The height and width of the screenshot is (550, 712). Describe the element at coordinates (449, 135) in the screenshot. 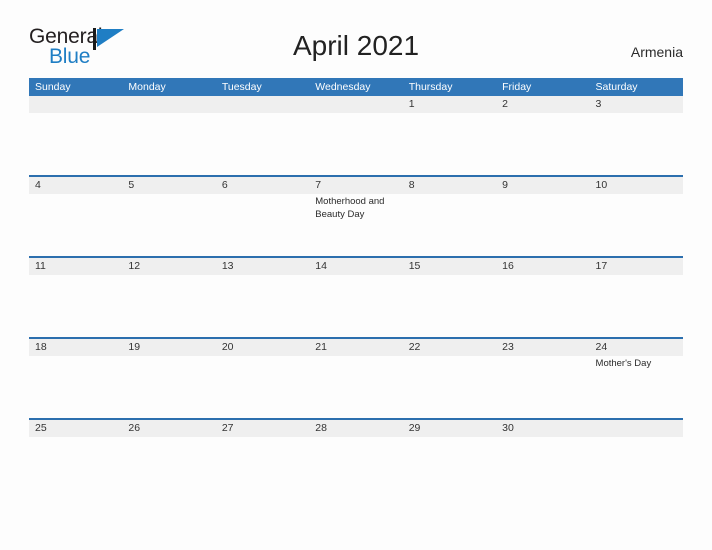

I see `day-cell: 1` at that location.